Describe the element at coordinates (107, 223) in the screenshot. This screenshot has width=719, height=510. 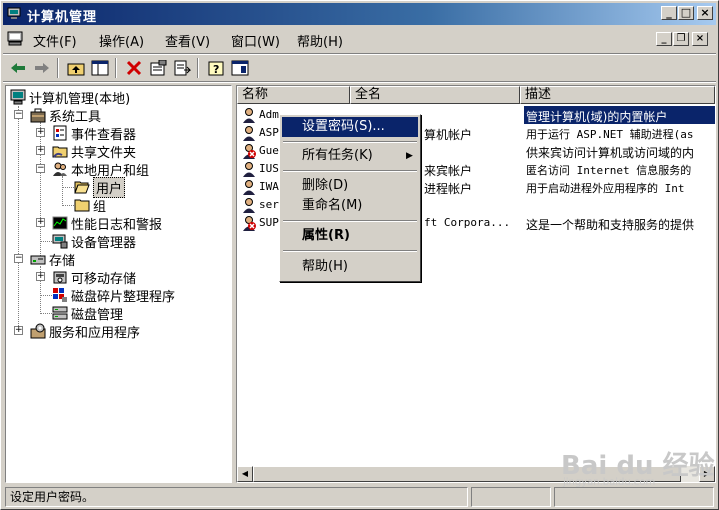
I see `tree-item-perf-logs: 性能日志和警报` at that location.